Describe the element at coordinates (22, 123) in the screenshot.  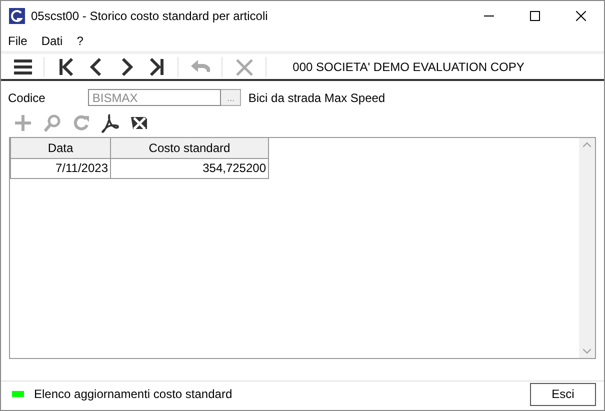
I see `add-icon` at that location.